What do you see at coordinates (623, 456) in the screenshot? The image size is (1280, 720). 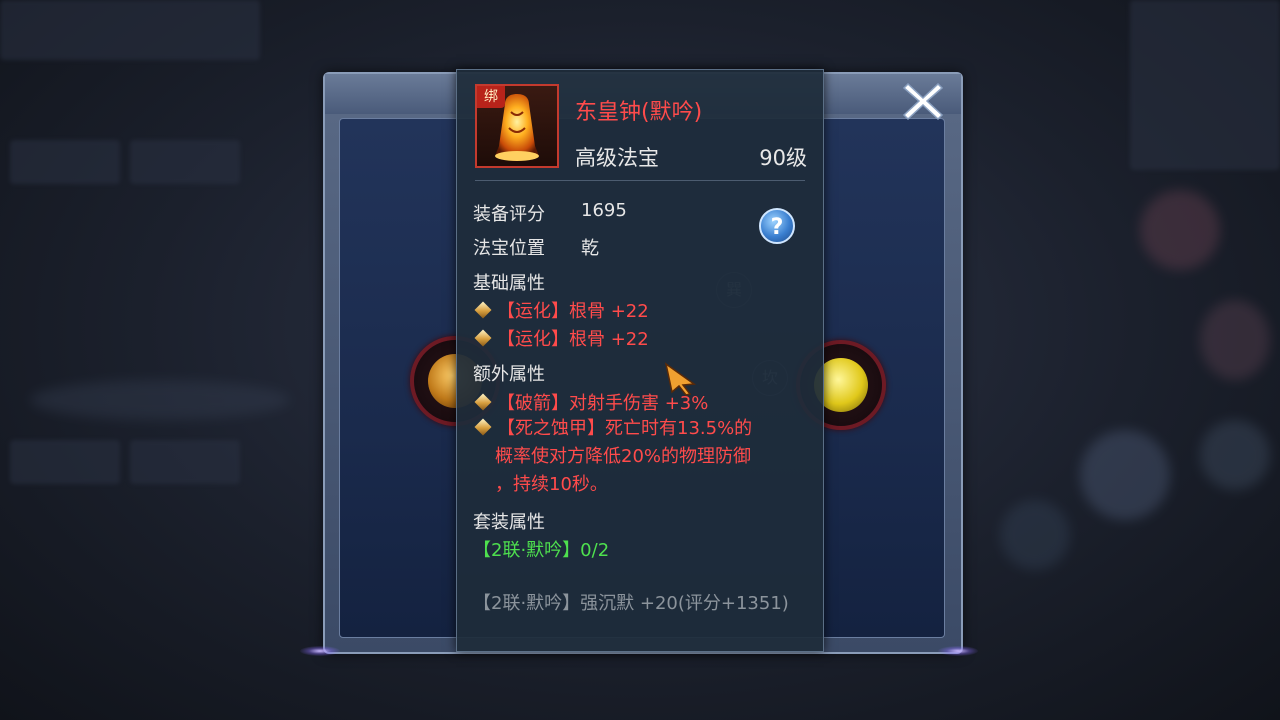 I see `extra-attr-text: 概率使对方降低20%的物理防御` at bounding box center [623, 456].